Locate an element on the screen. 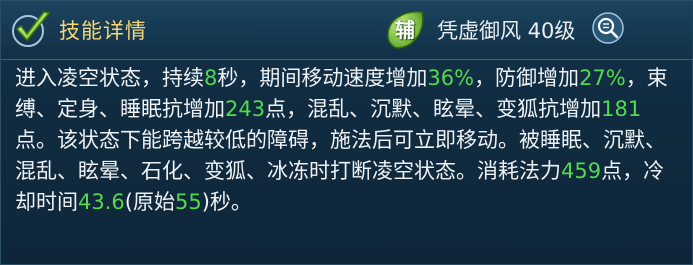  duration-value: 8 is located at coordinates (211, 78).